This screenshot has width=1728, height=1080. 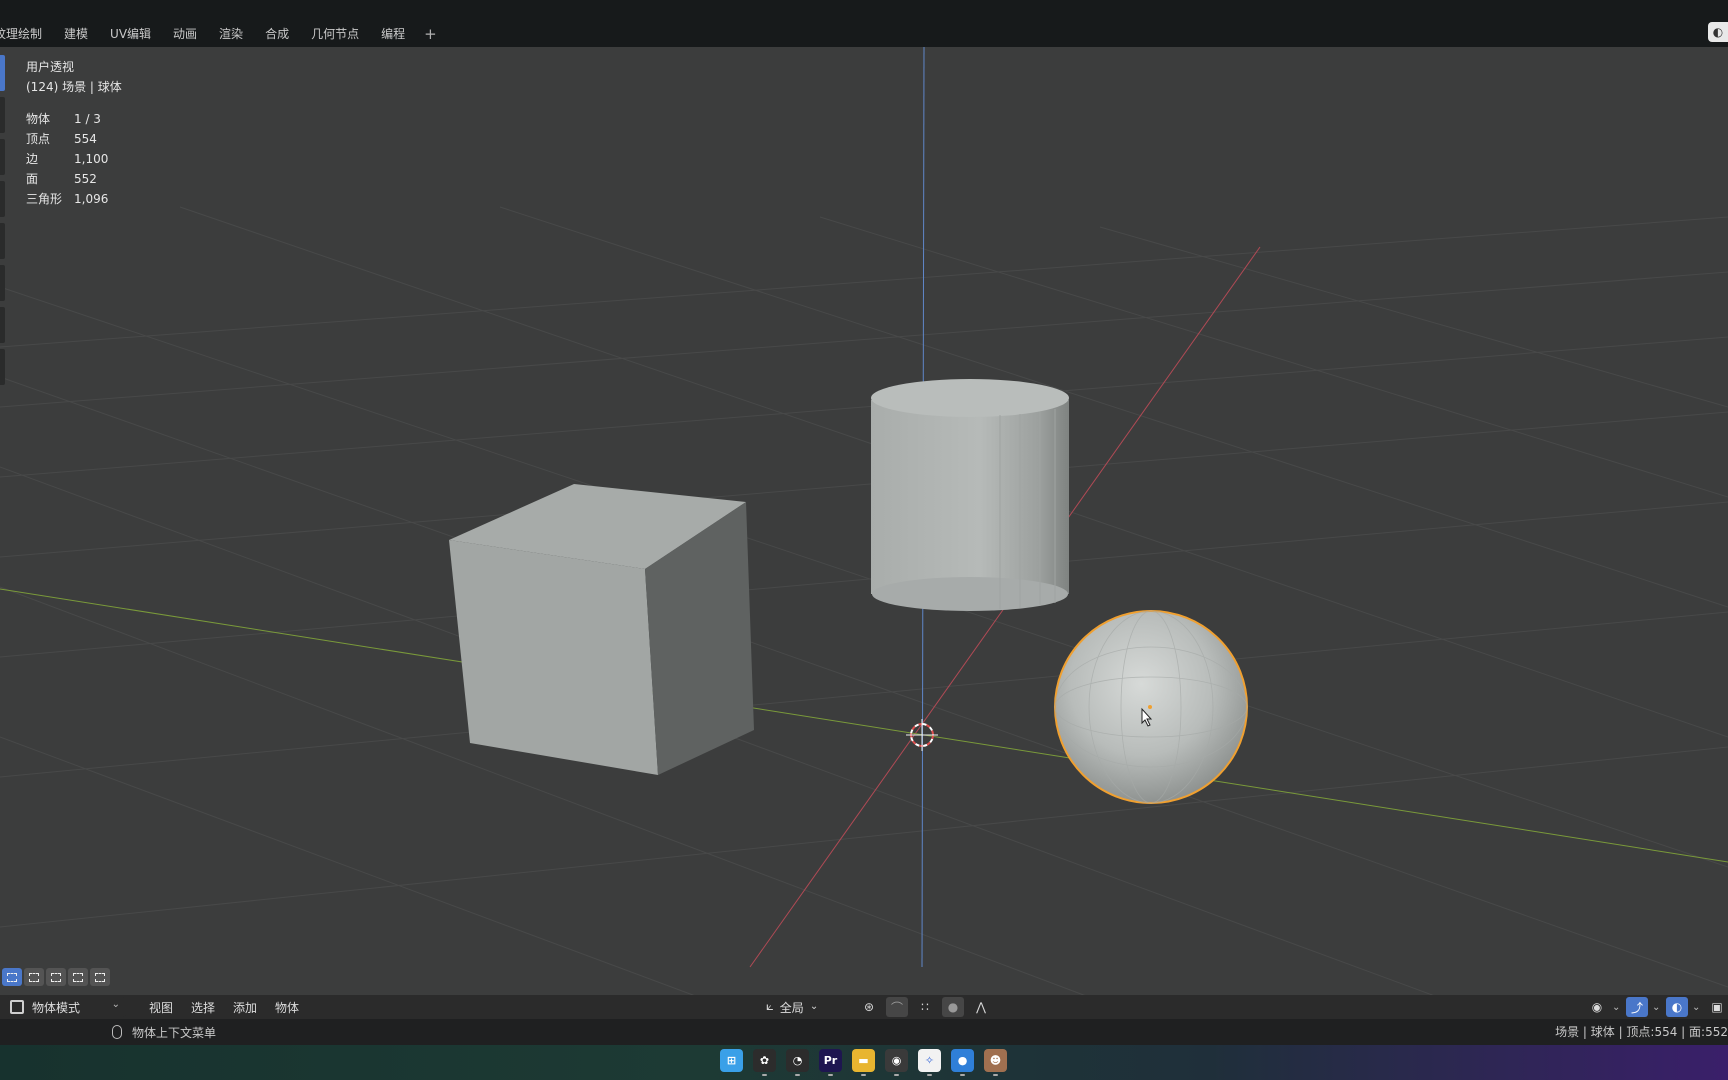 I want to click on sphere-object, so click(x=1151, y=707).